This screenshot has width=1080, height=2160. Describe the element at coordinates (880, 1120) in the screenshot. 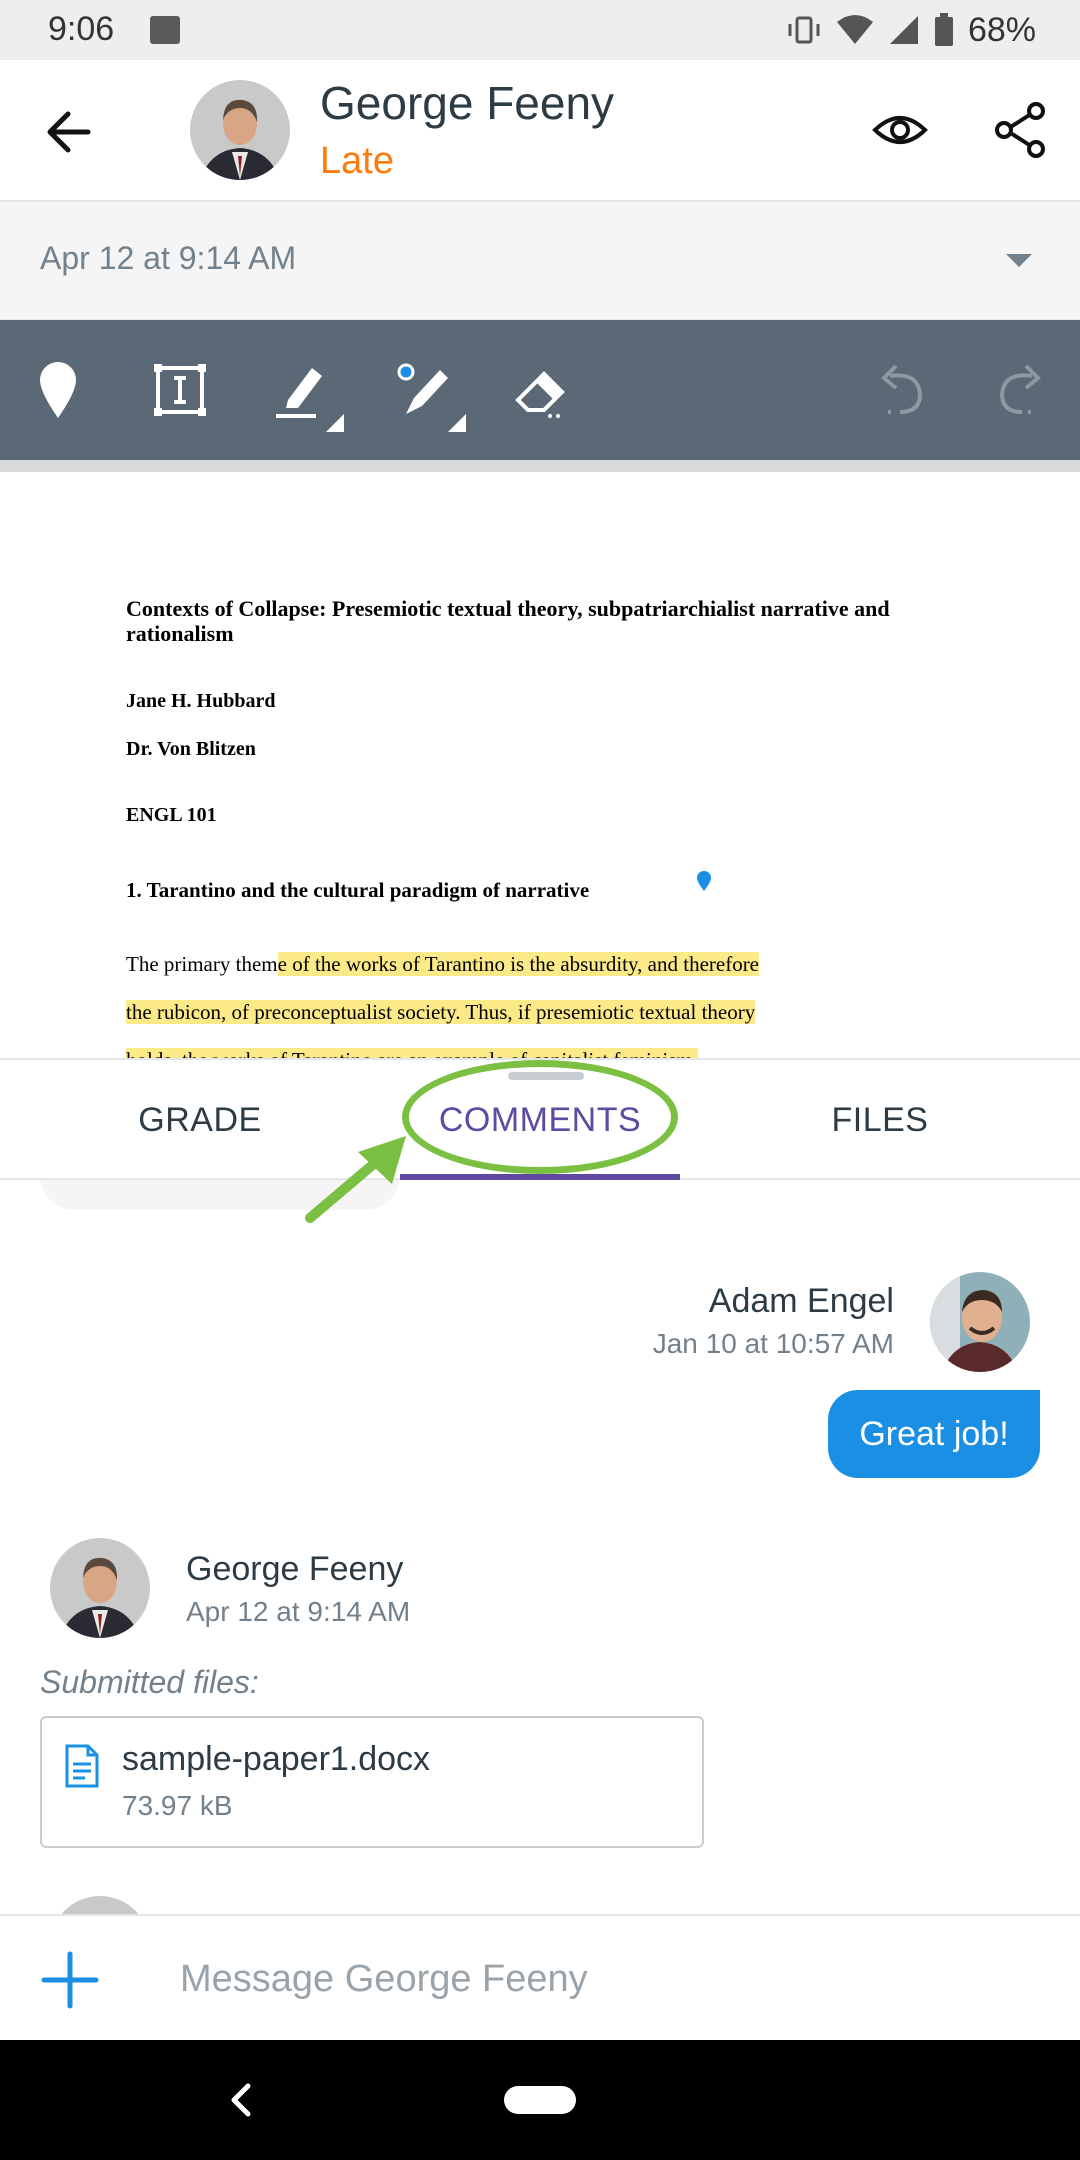

I see `tab-files: FILES` at that location.